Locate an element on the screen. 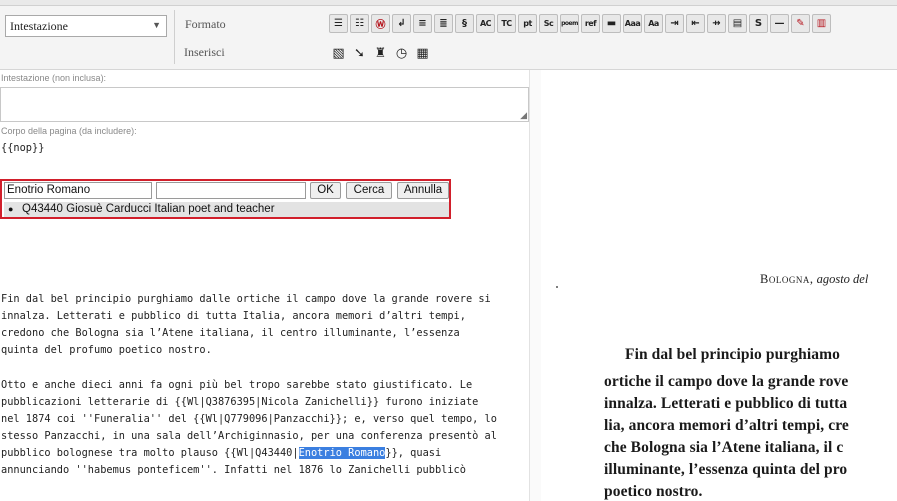  nop-template-line: {{nop}} is located at coordinates (23, 148).